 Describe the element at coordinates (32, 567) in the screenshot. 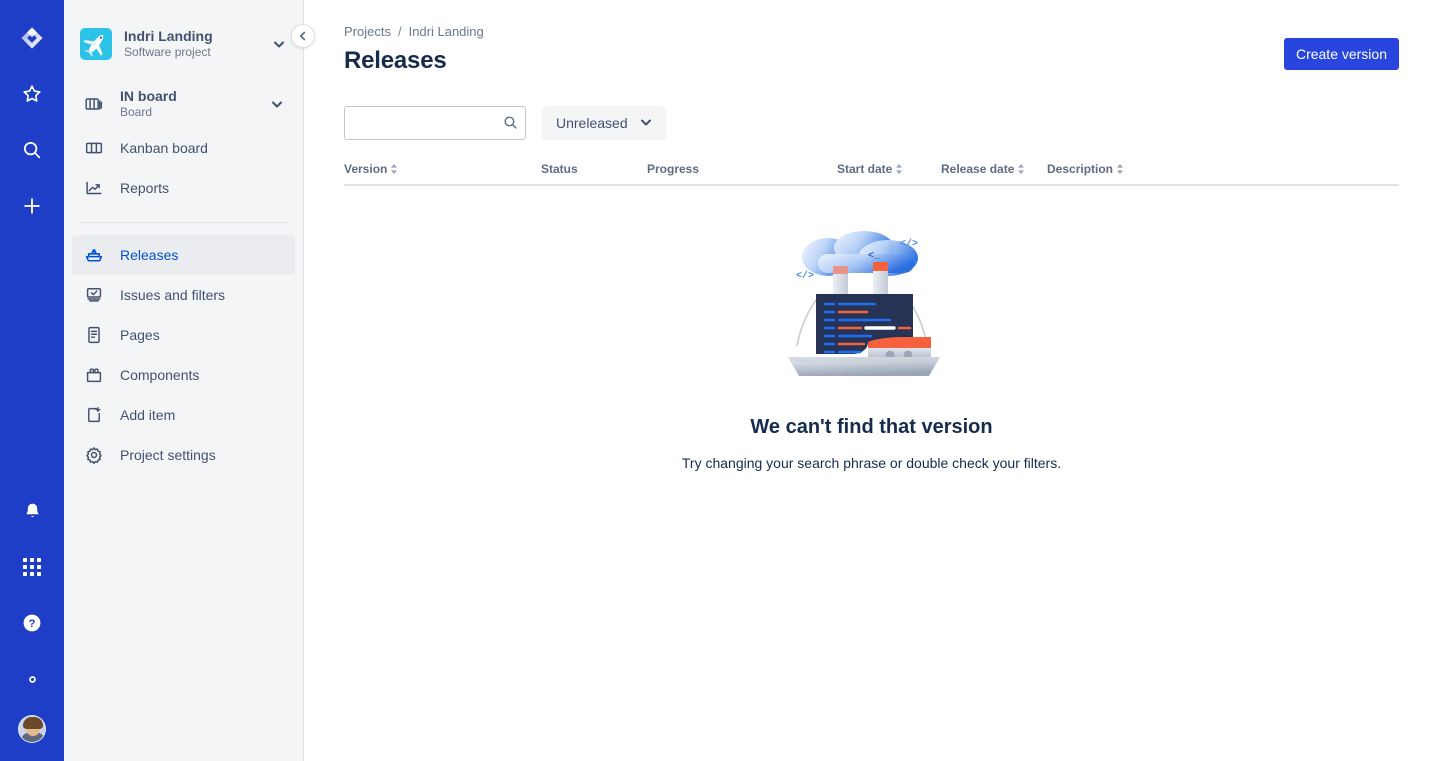

I see `app-switcher-icon` at that location.